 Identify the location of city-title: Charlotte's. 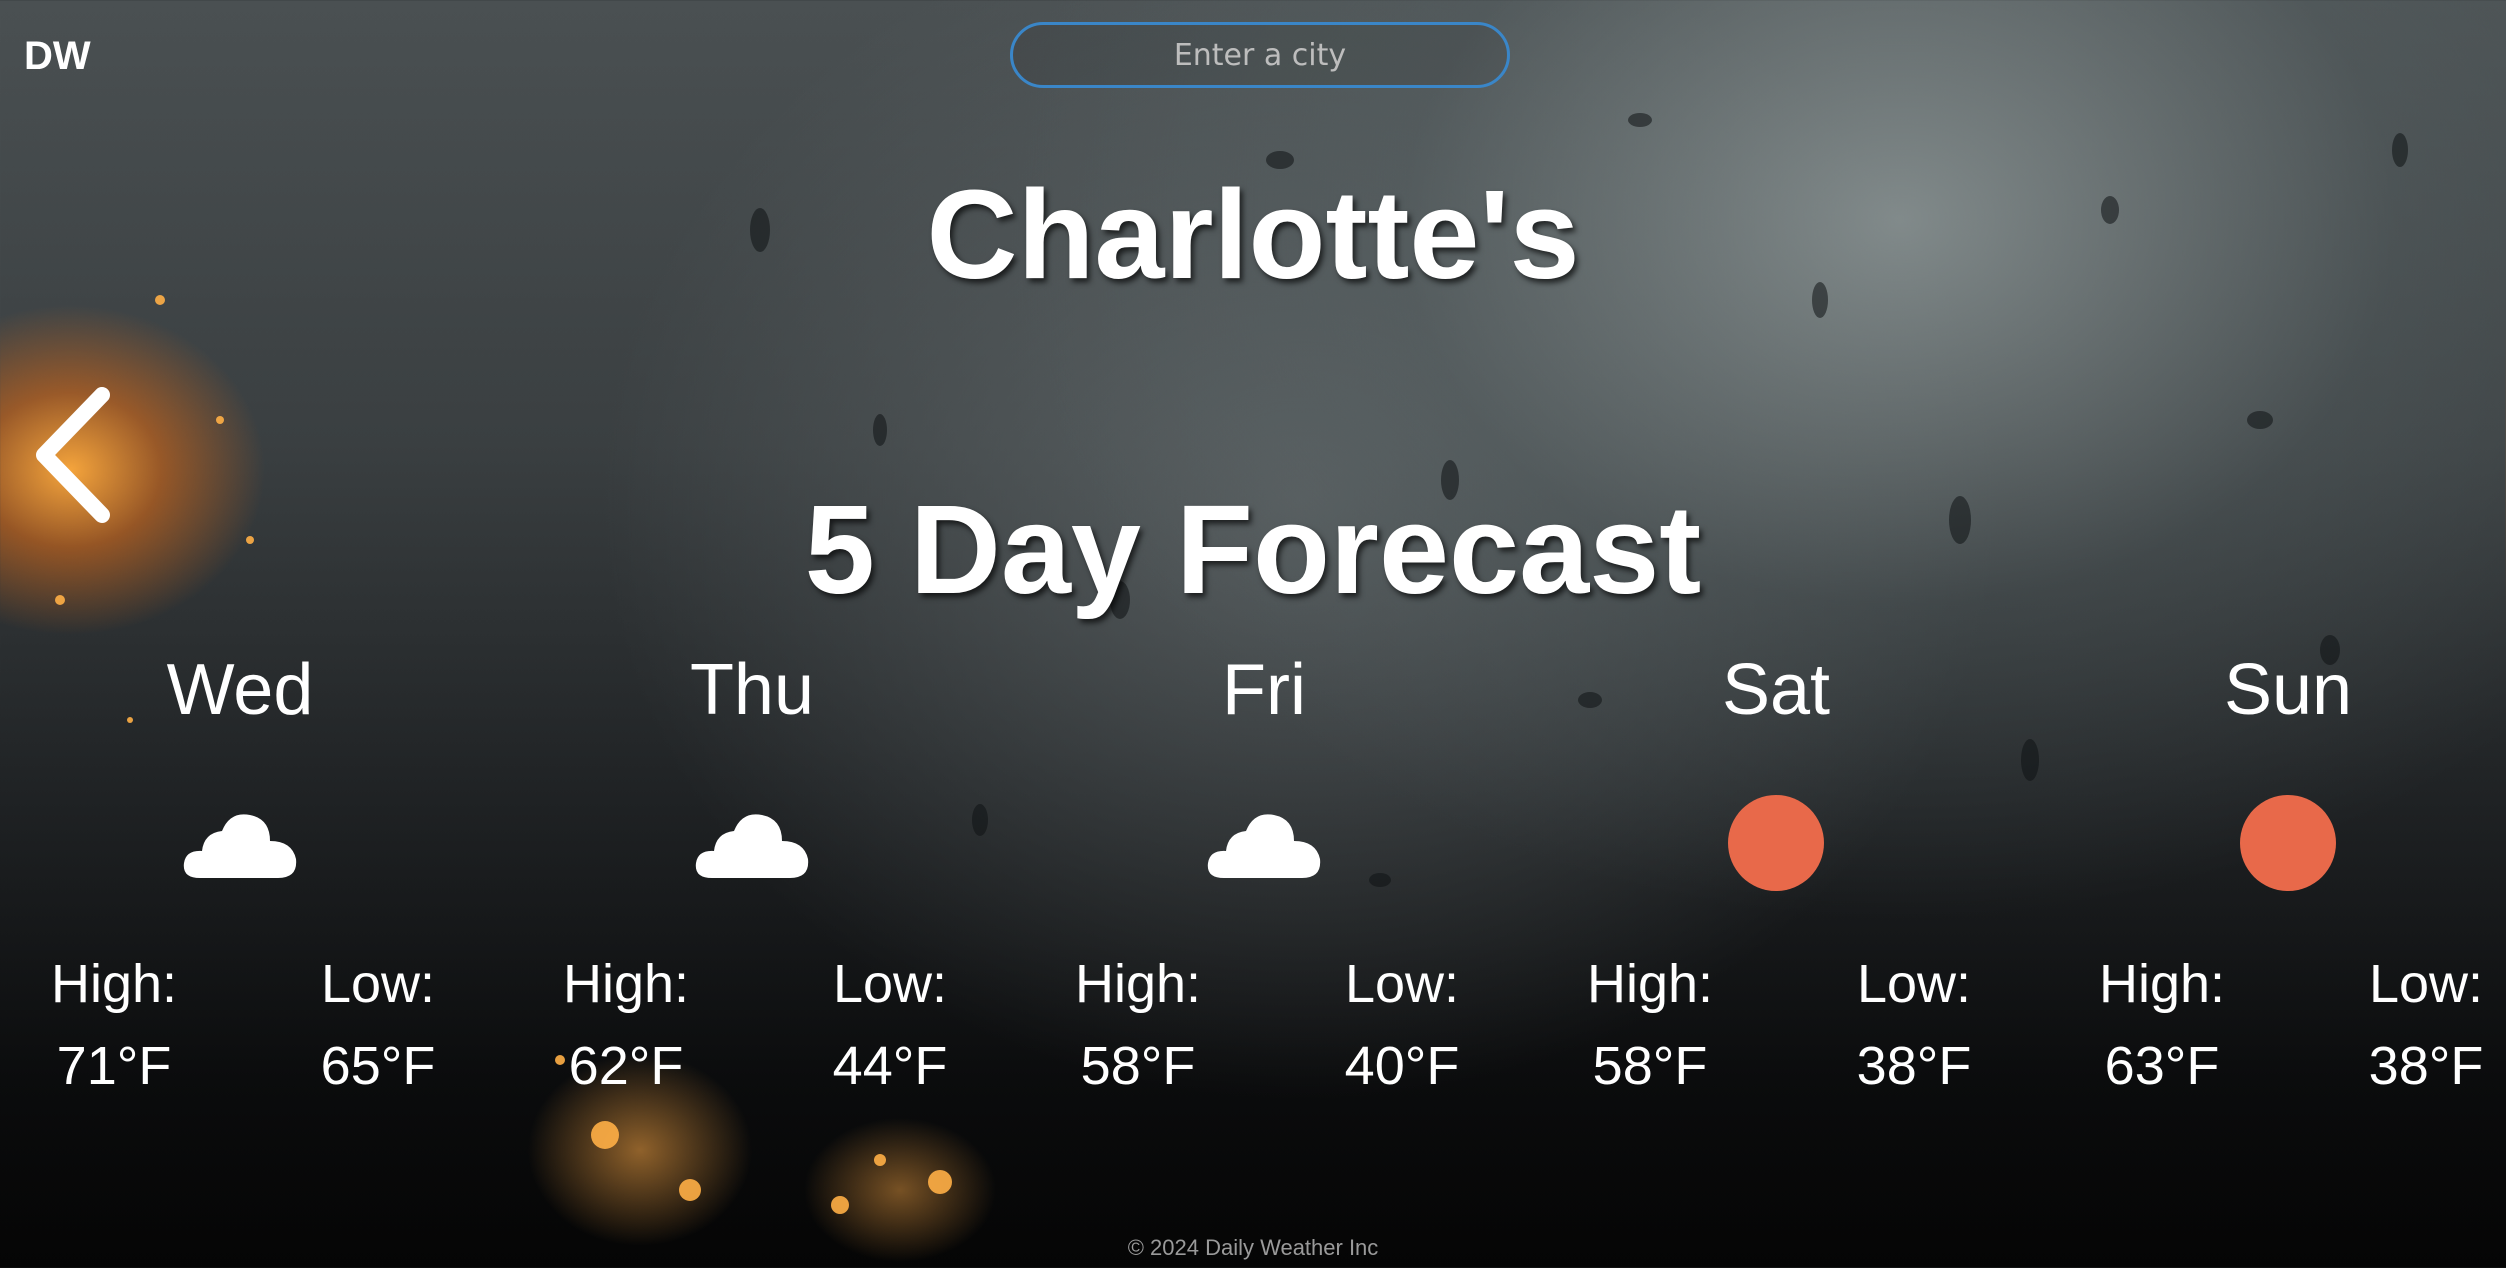
(1253, 234).